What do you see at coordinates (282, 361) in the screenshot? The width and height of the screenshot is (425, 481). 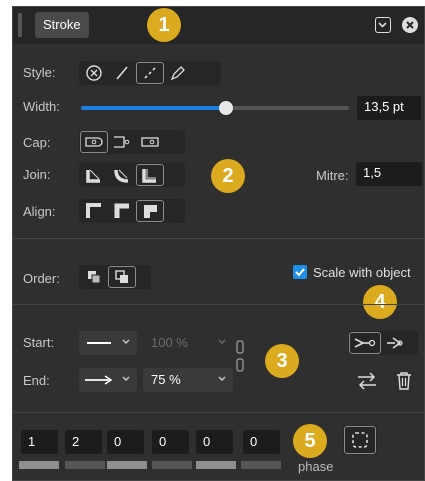 I see `callout-badge-3: 3` at bounding box center [282, 361].